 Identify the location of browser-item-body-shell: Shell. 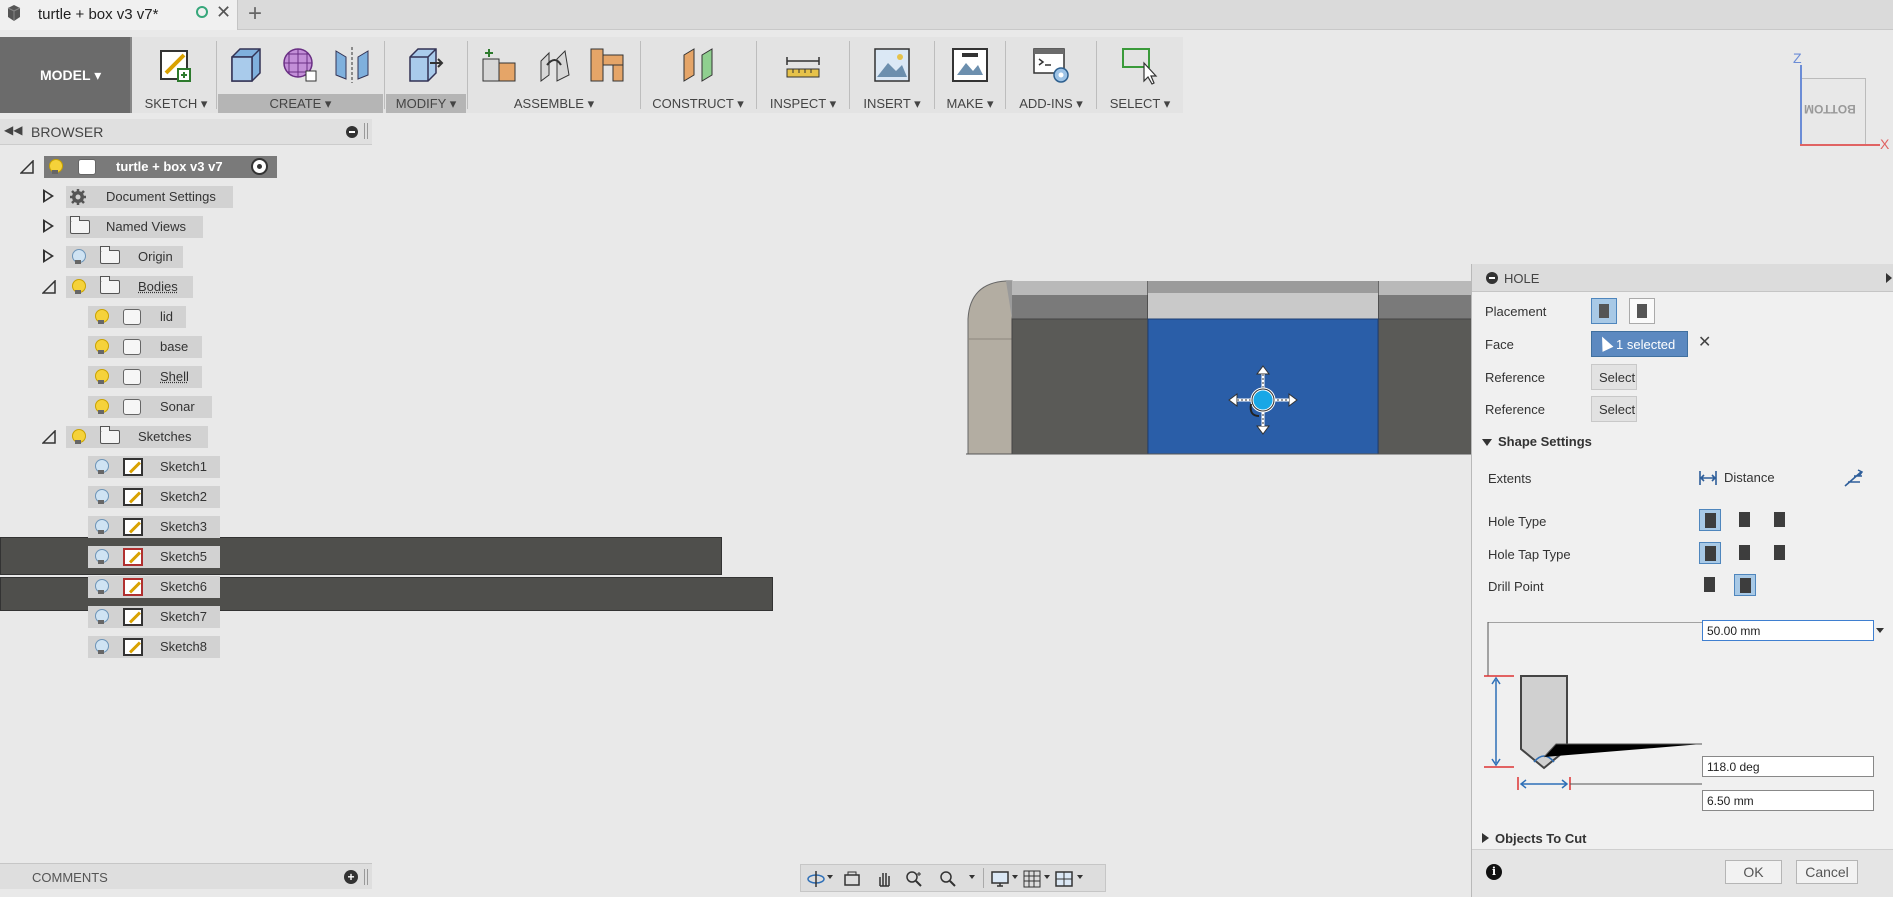
(145, 377).